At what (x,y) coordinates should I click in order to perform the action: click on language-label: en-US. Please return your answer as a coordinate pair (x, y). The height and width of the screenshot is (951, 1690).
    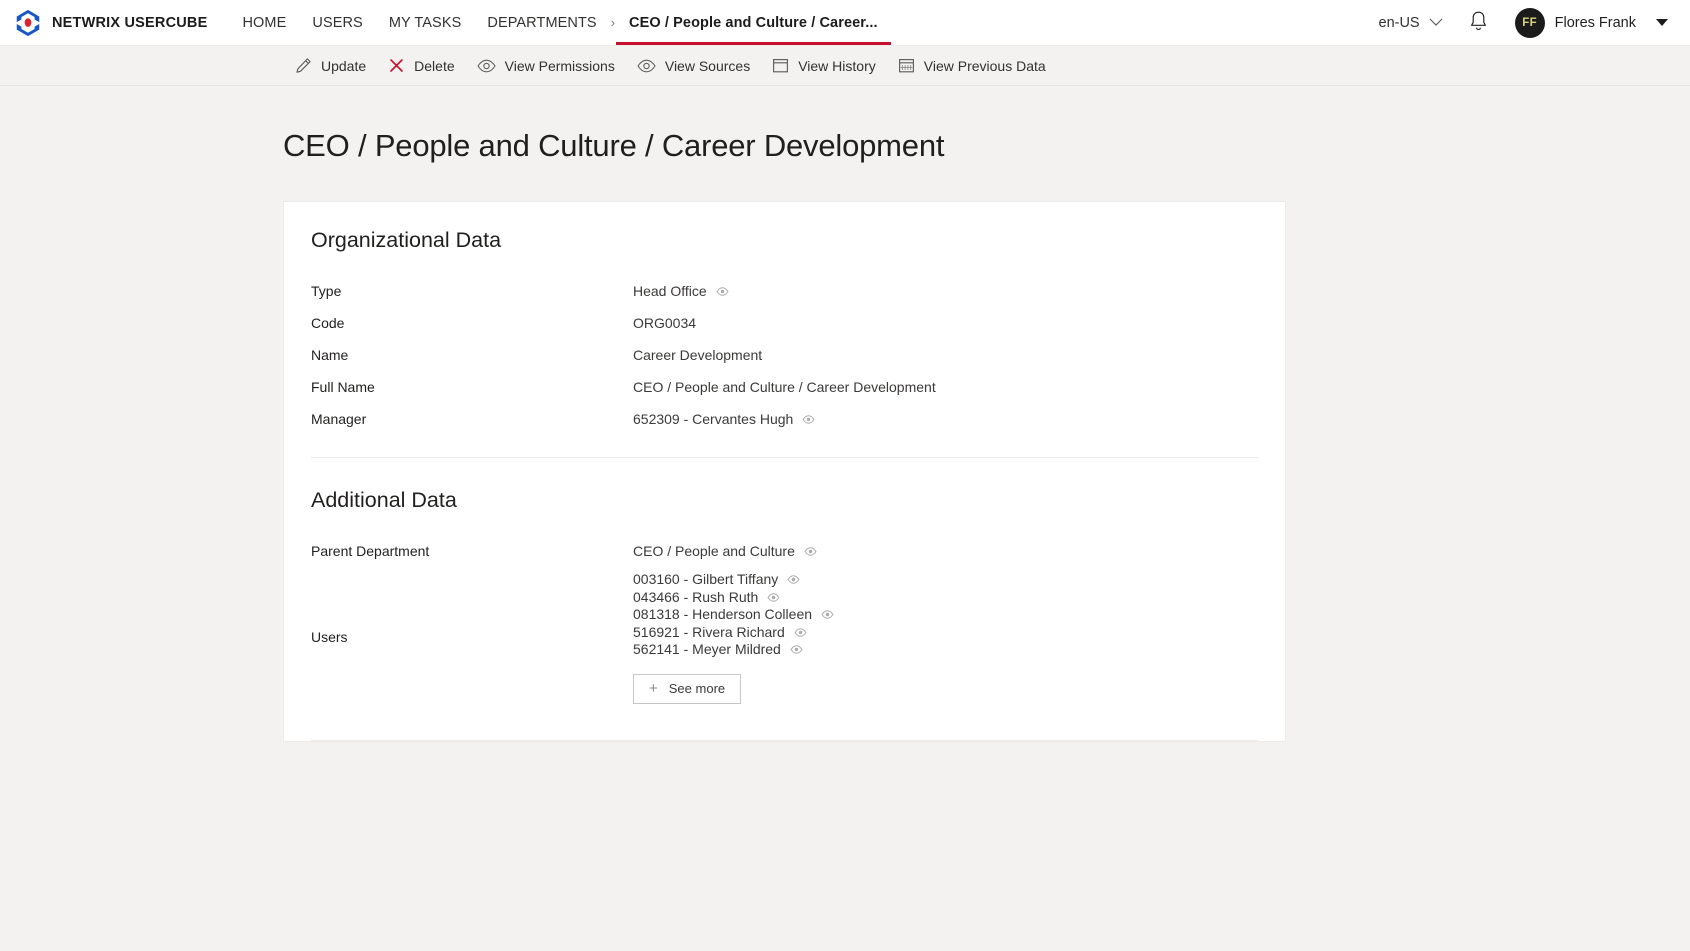
    Looking at the image, I should click on (1399, 22).